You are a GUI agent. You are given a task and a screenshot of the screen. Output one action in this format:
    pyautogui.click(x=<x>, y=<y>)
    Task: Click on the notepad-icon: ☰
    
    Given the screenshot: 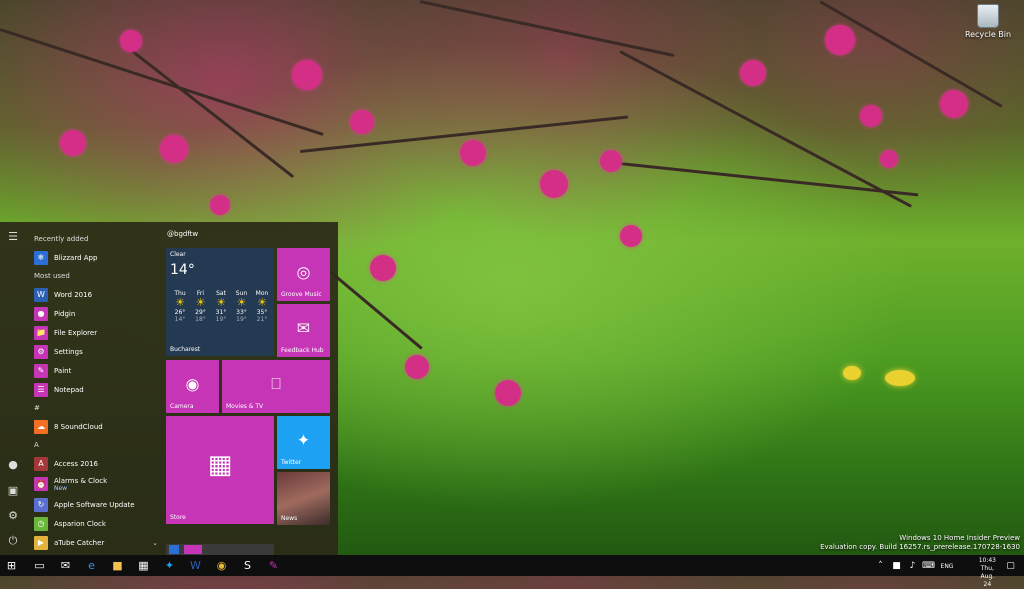 What is the action you would take?
    pyautogui.click(x=41, y=389)
    